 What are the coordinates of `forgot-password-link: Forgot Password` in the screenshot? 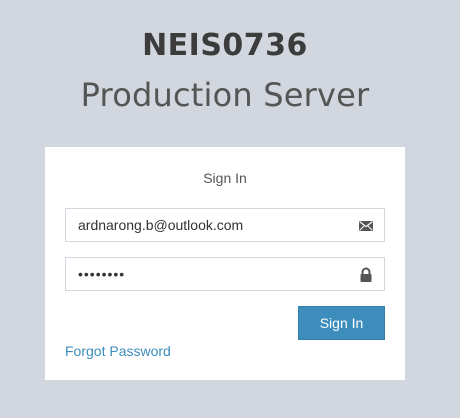 It's located at (118, 351).